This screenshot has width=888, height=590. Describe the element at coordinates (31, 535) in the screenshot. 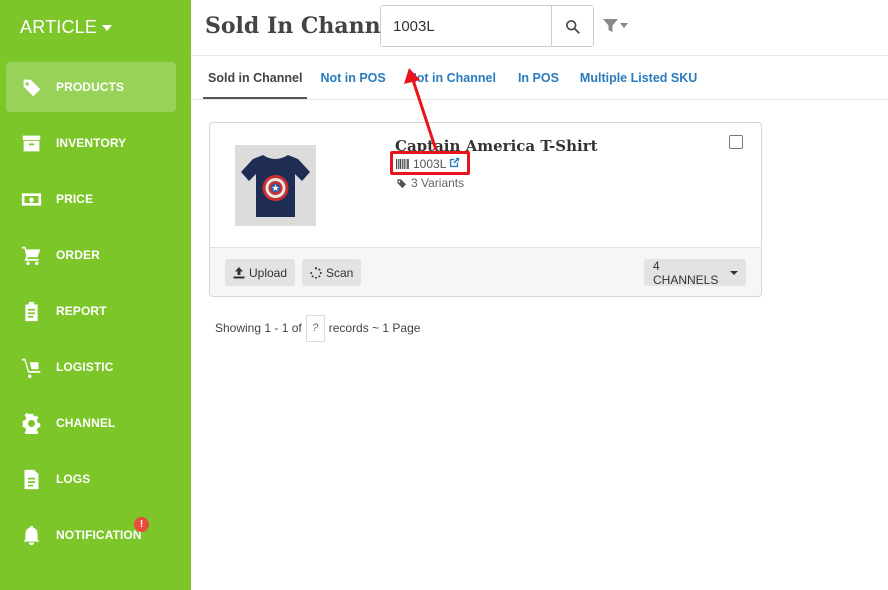

I see `bell-icon` at that location.